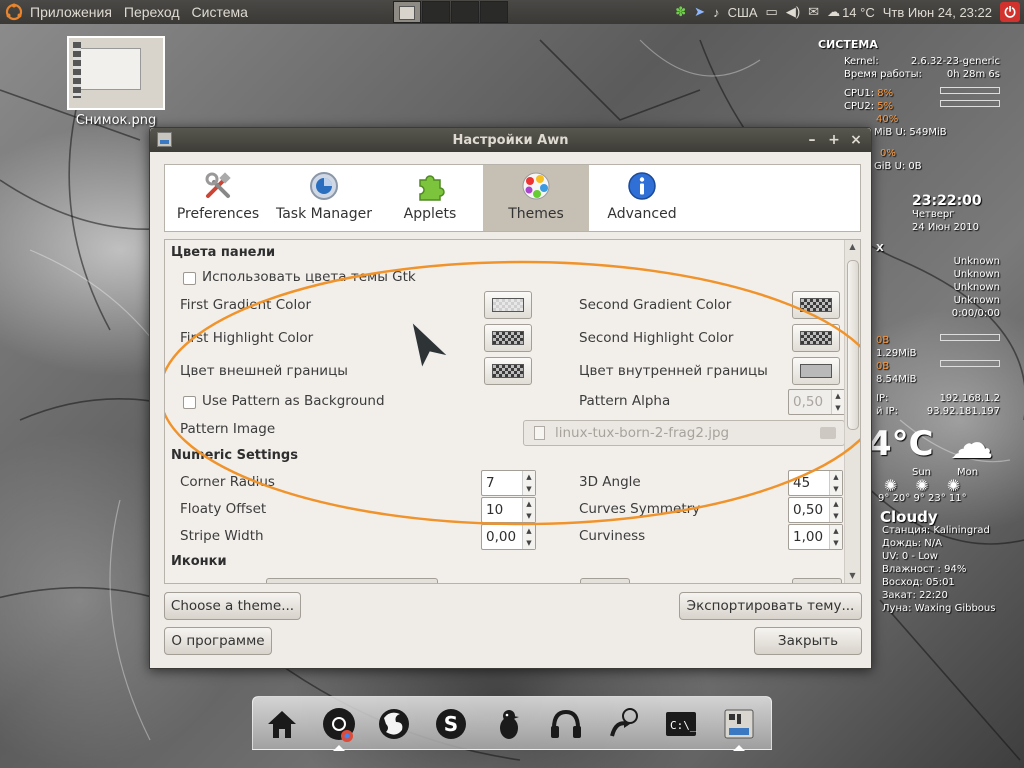 The height and width of the screenshot is (768, 1024). What do you see at coordinates (228, 429) in the screenshot?
I see `pattern-image-label: Pattern Image` at bounding box center [228, 429].